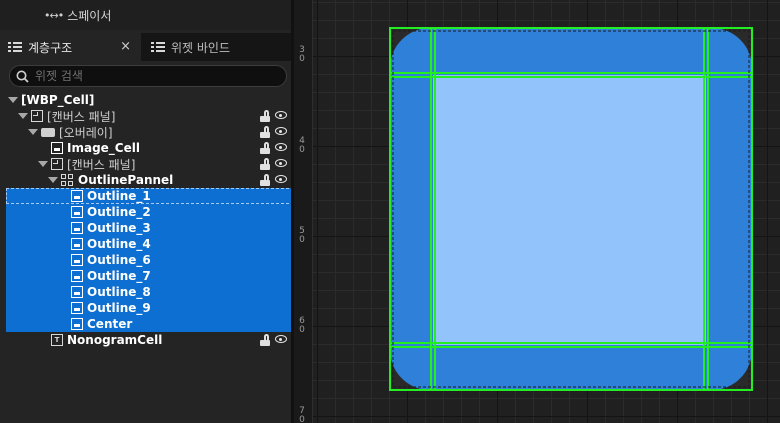  Describe the element at coordinates (22, 76) in the screenshot. I see `search-icon` at that location.